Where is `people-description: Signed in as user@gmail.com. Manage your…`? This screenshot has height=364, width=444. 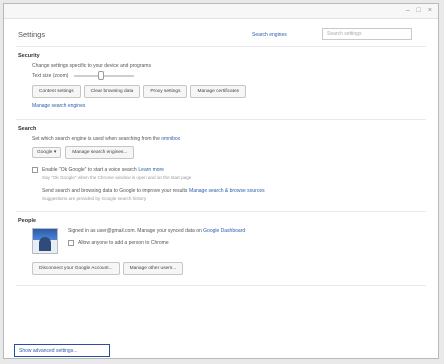 people-description: Signed in as user@gmail.com. Manage your… is located at coordinates (156, 231).